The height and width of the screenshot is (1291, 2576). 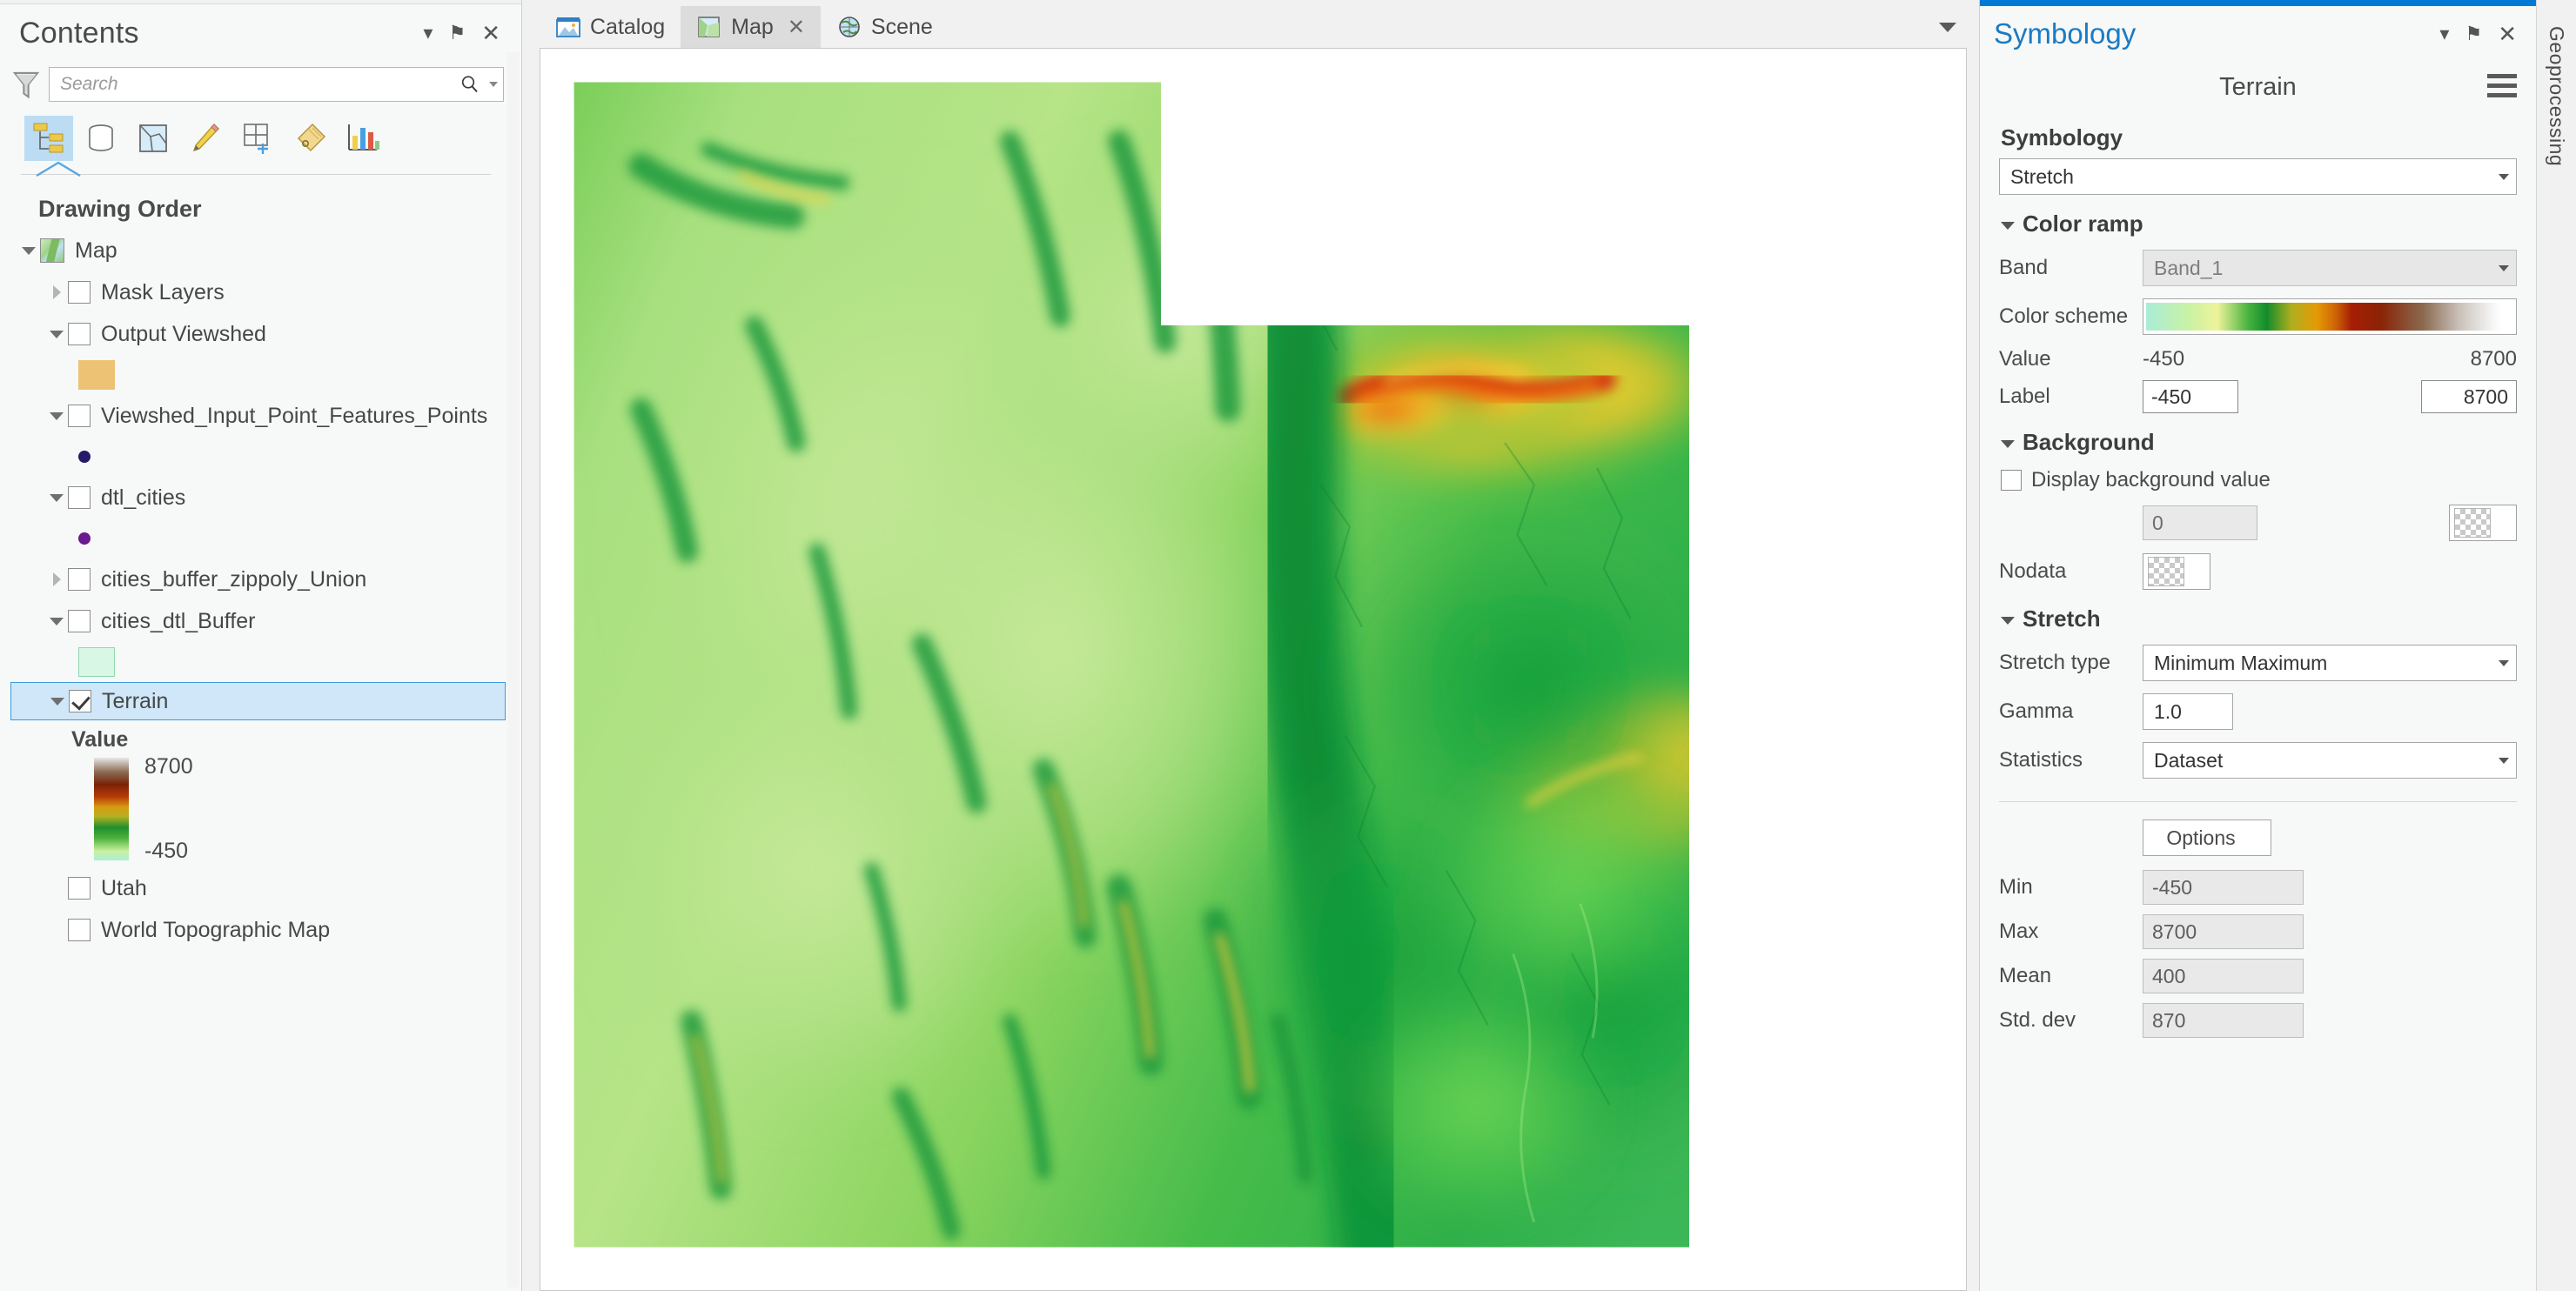 What do you see at coordinates (56, 621) in the screenshot?
I see `expander-cities-dtl-buffer` at bounding box center [56, 621].